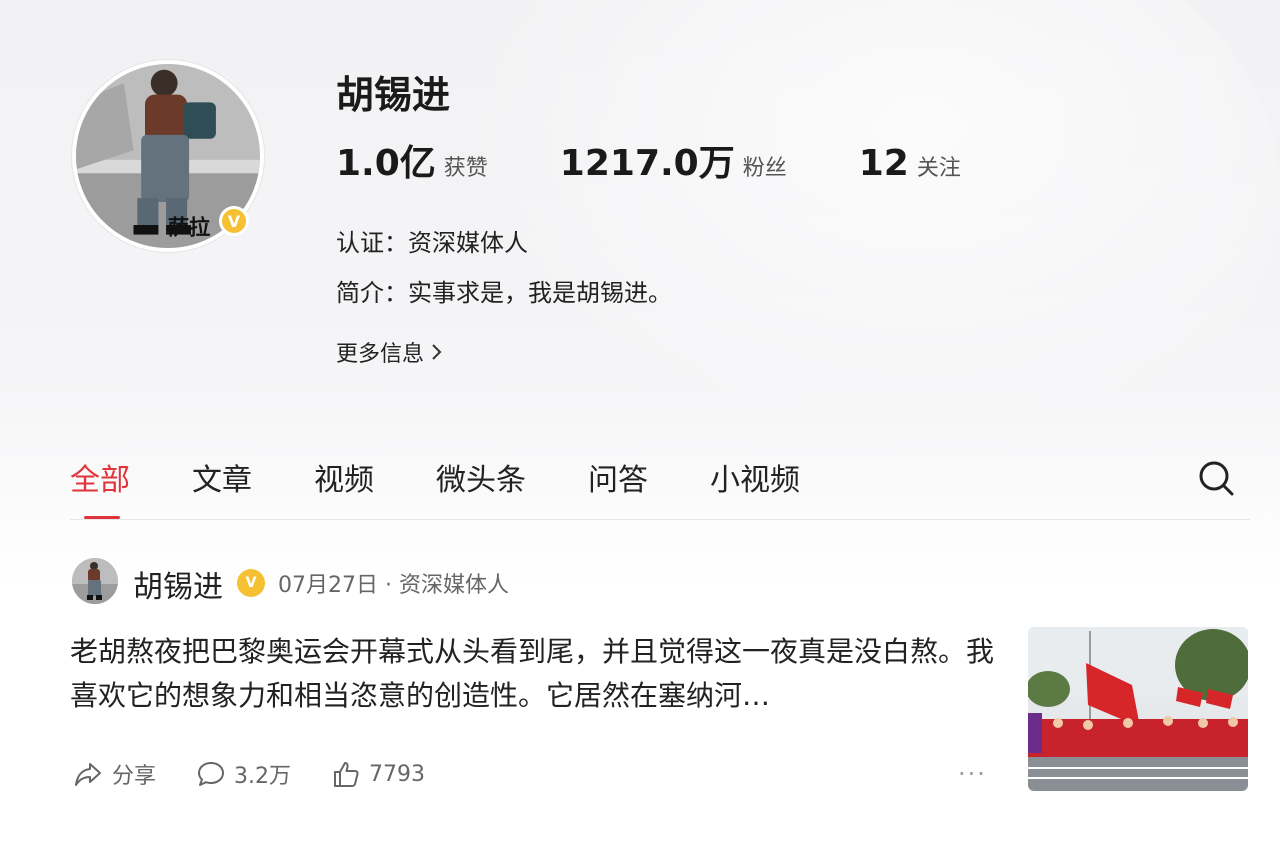  I want to click on profile-stats: 1.0亿 获赞 1217.0万 粉丝 12 关注, so click(684, 160).